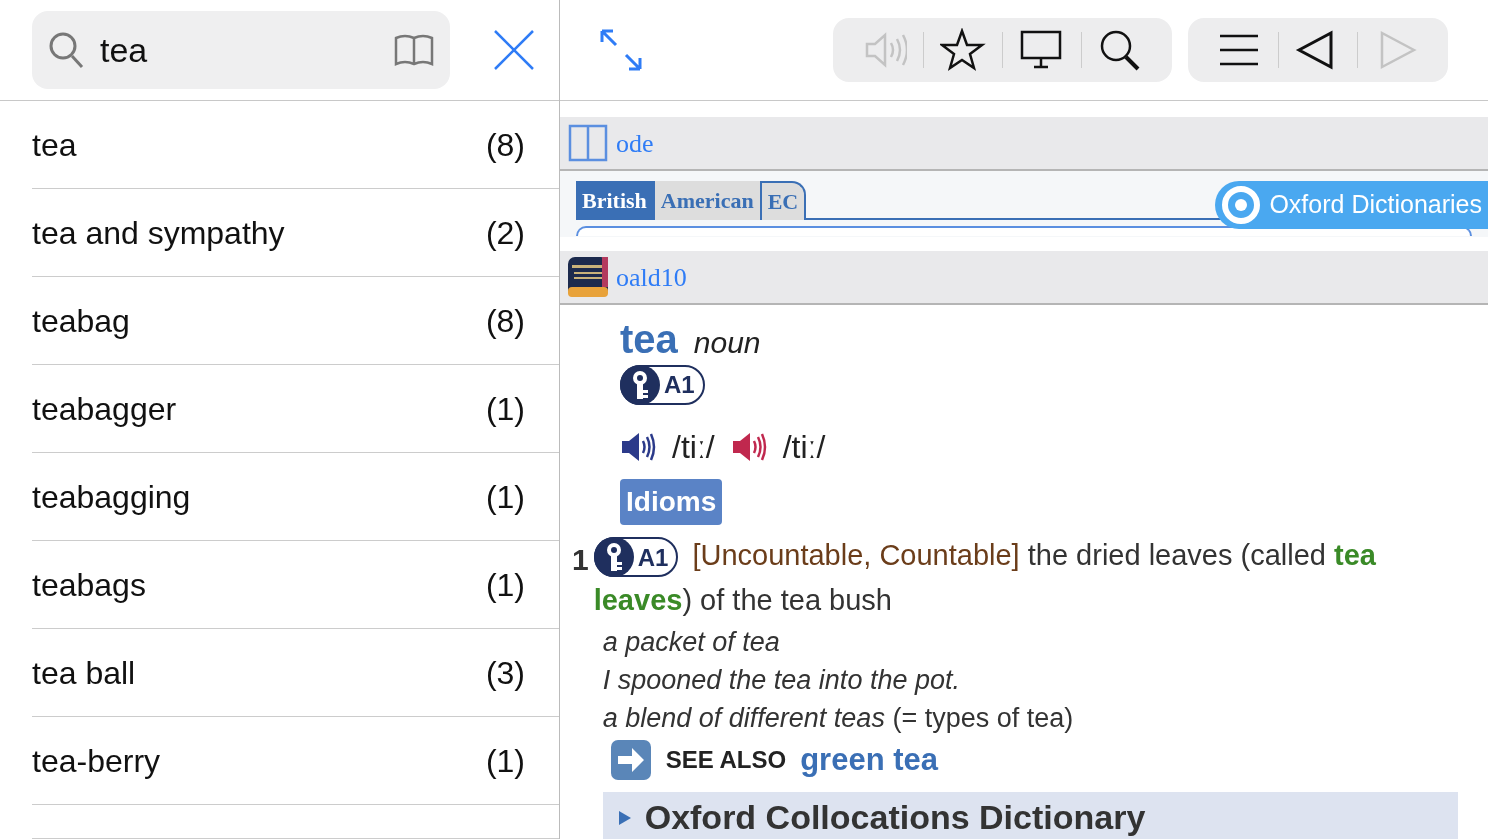 The image size is (1488, 839). Describe the element at coordinates (691, 642) in the screenshot. I see `example-sentence: a packet of tea` at that location.